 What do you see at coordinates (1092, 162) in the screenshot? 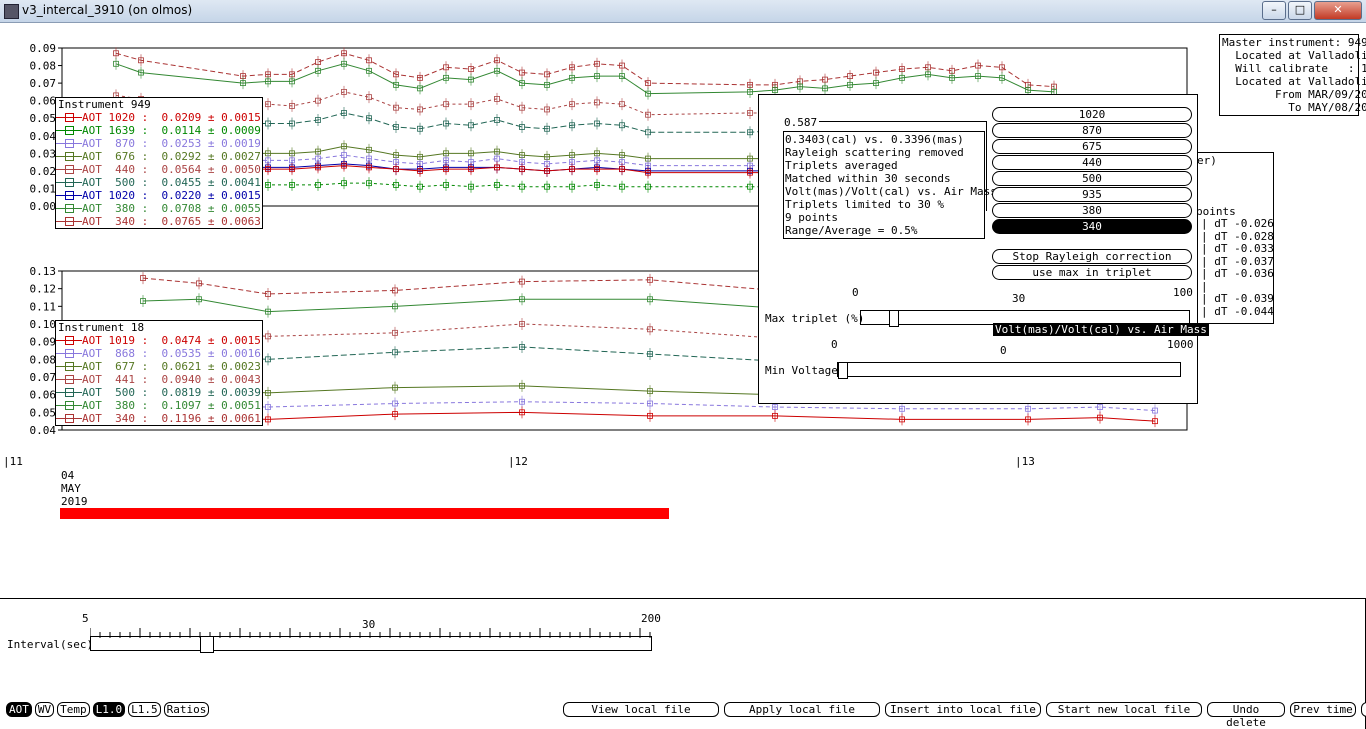
I see `wavelength-button-440: 440` at bounding box center [1092, 162].